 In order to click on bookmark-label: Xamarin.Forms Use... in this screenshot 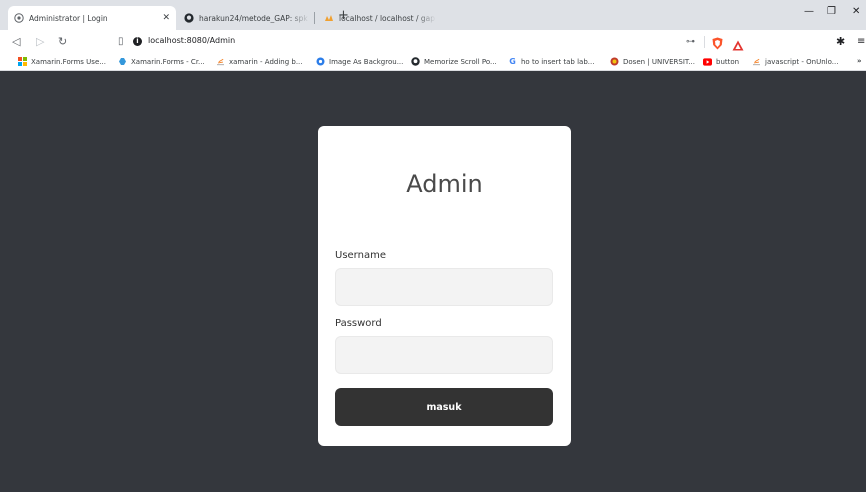, I will do `click(68, 61)`.